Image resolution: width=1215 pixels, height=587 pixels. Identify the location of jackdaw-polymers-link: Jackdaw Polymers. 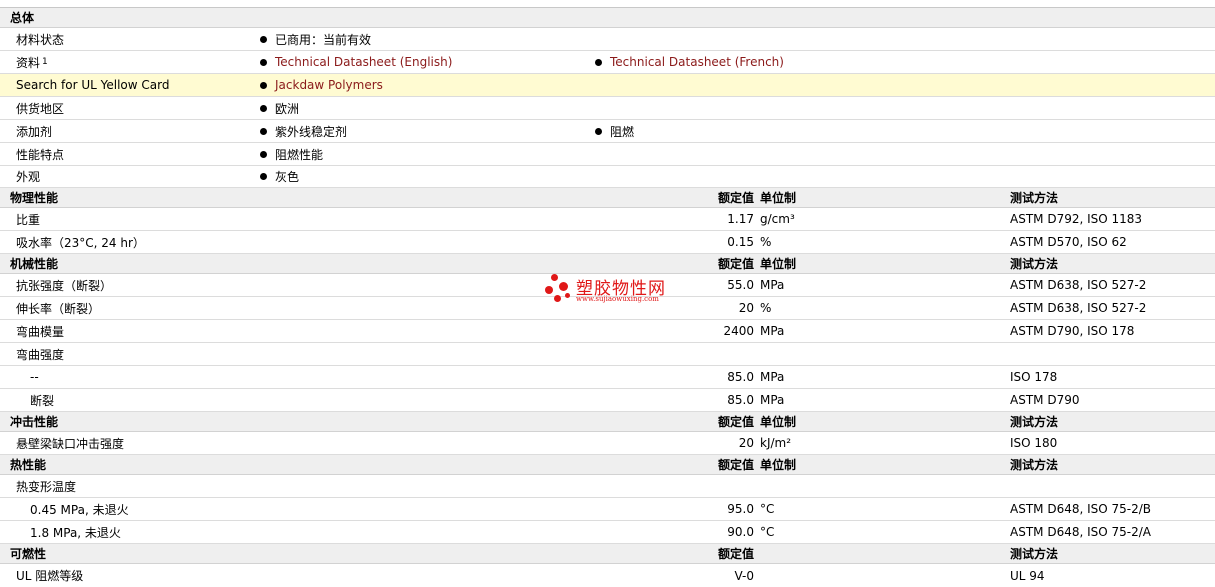
(329, 85).